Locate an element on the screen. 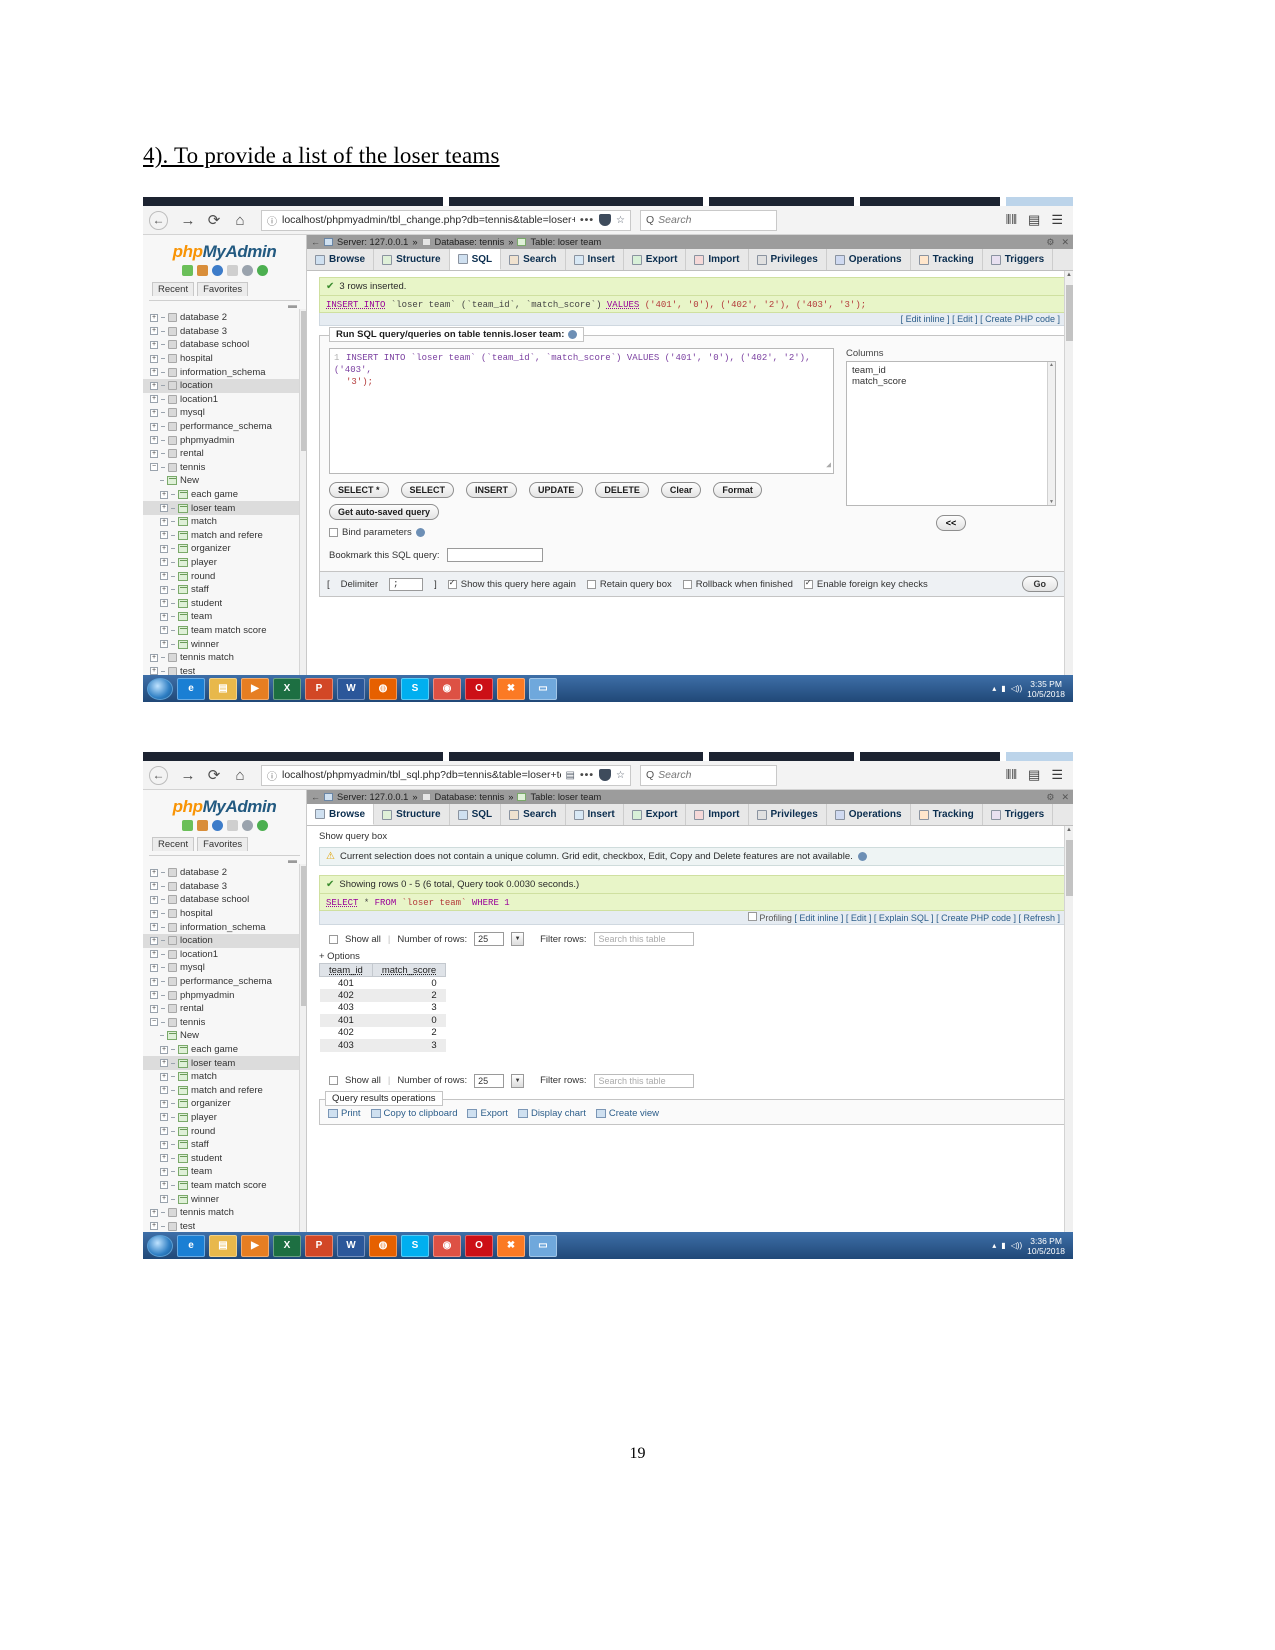 Image resolution: width=1275 pixels, height=1650 pixels. collapse-columns-button: << is located at coordinates (951, 523).